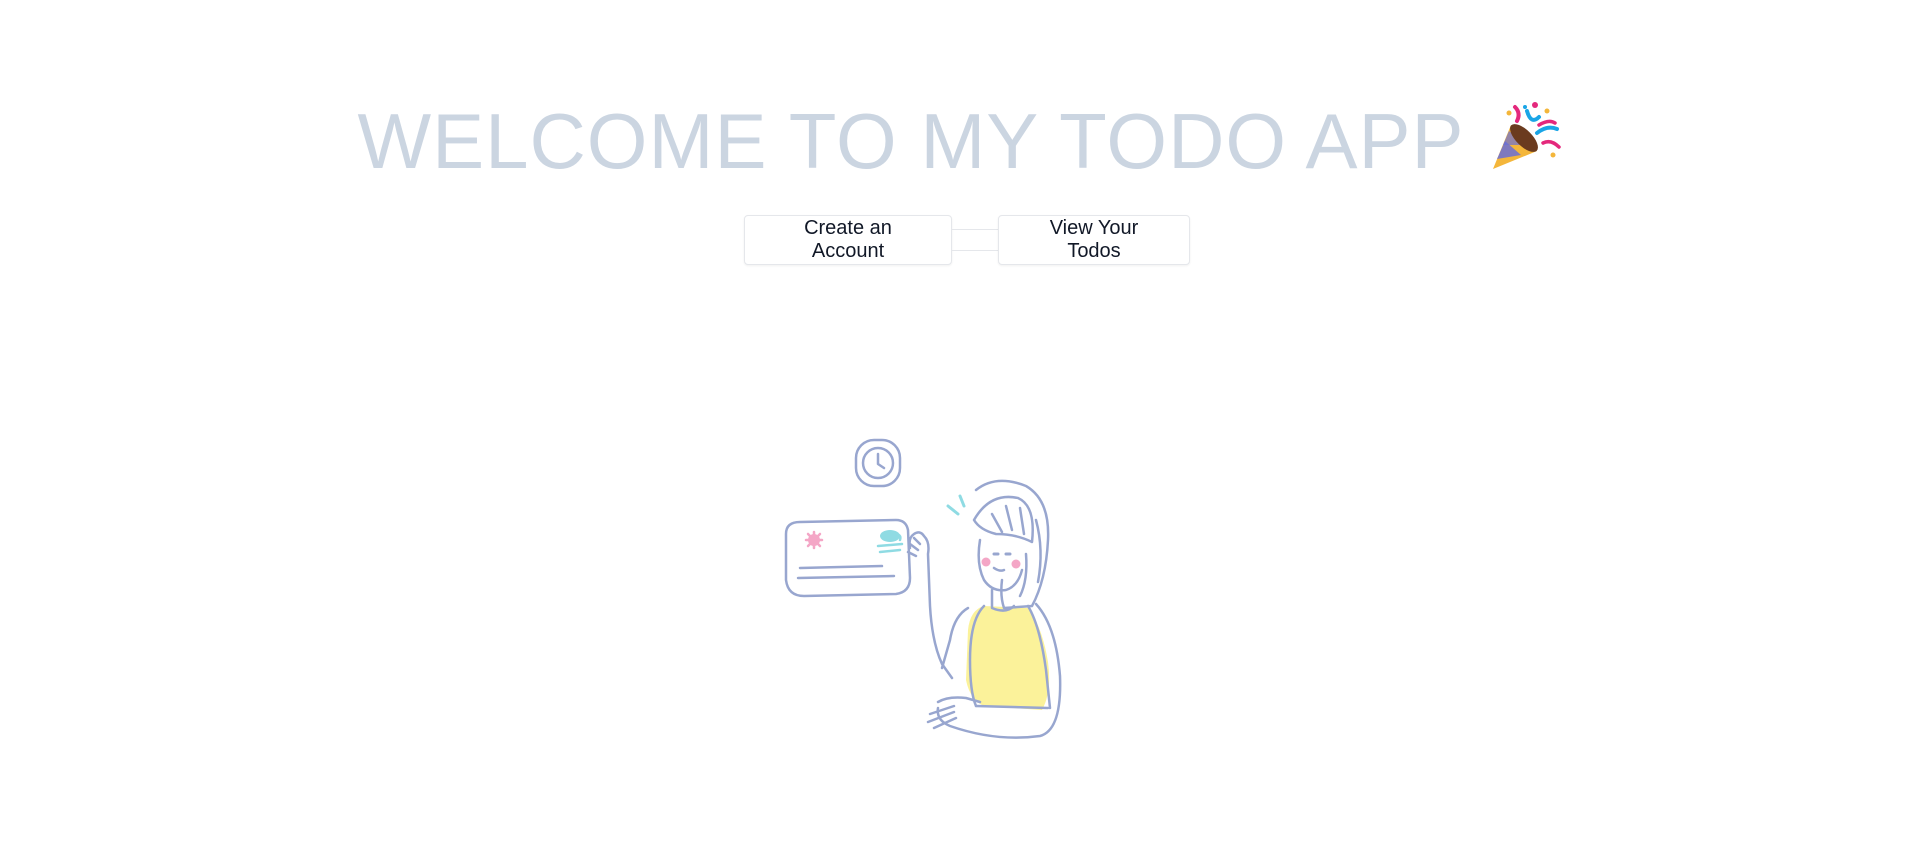  I want to click on woman-holding-card-illustration, so click(940, 600).